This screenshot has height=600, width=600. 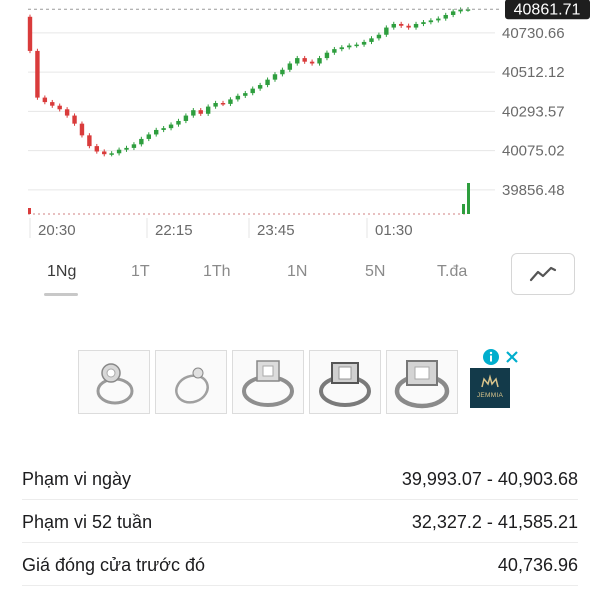 What do you see at coordinates (512, 357) in the screenshot?
I see `close-icon` at bounding box center [512, 357].